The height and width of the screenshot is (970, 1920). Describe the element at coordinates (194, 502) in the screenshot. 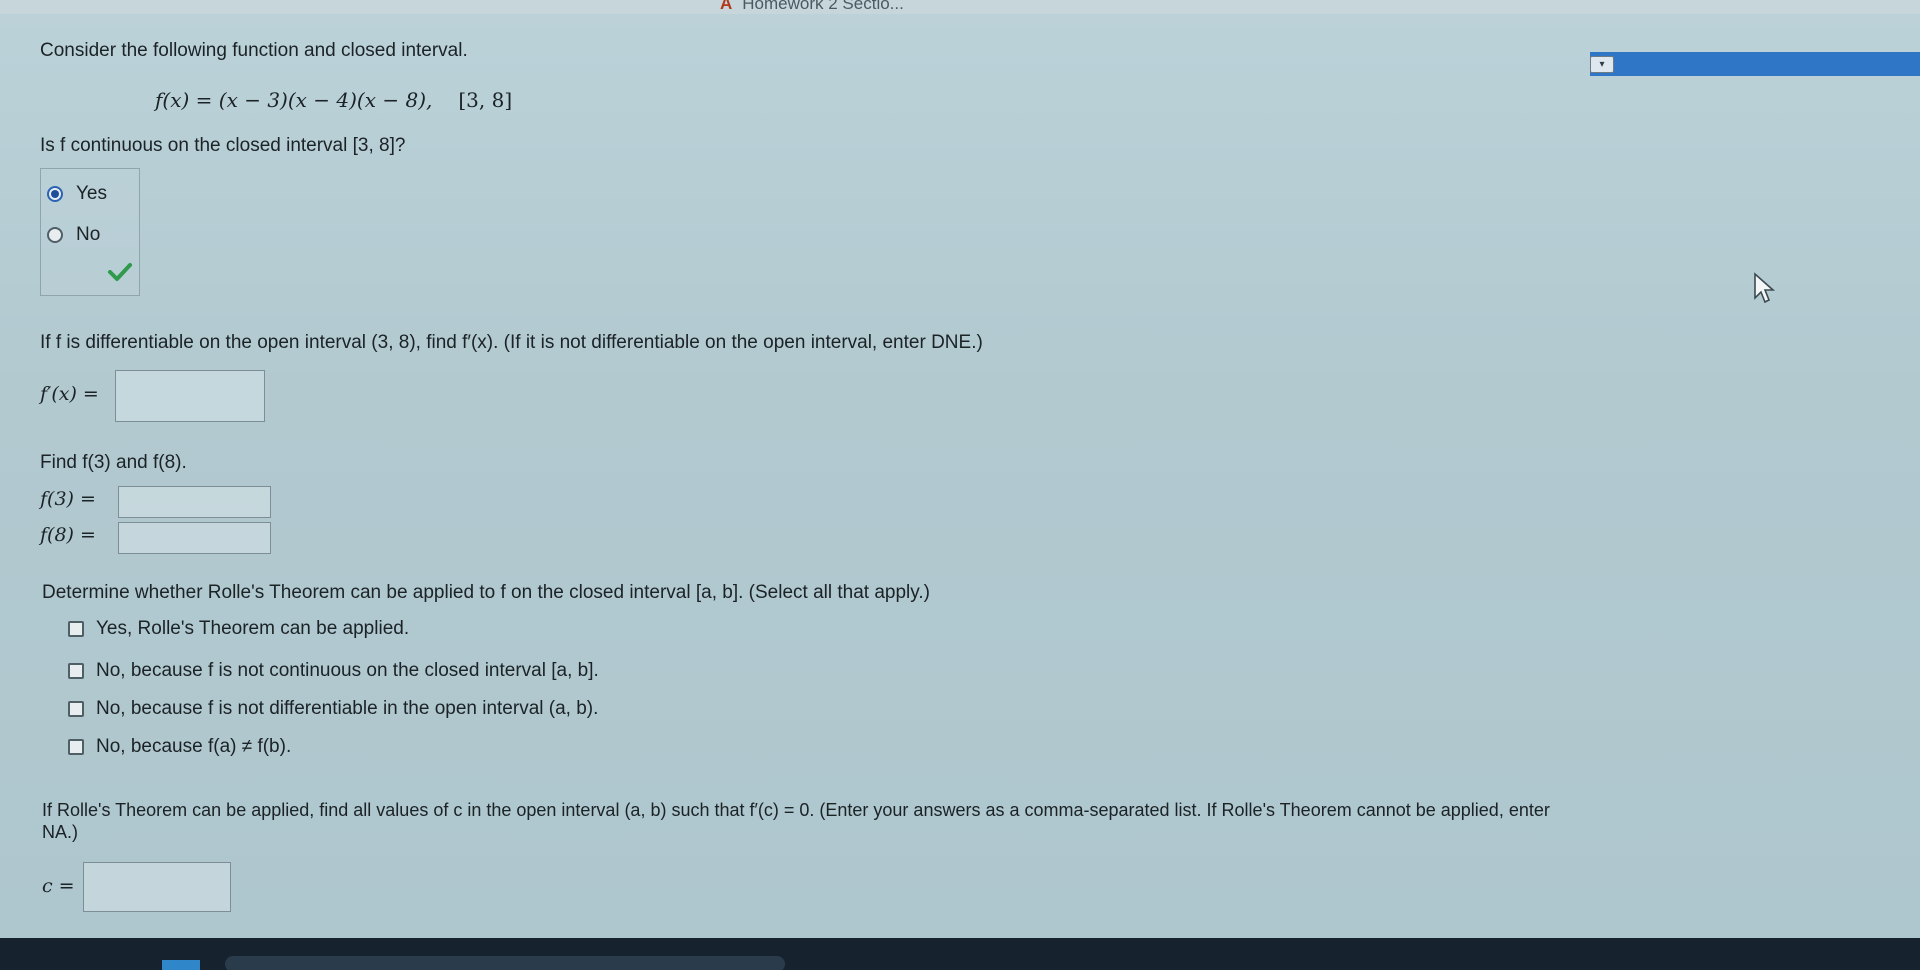

I see `f3-input` at that location.